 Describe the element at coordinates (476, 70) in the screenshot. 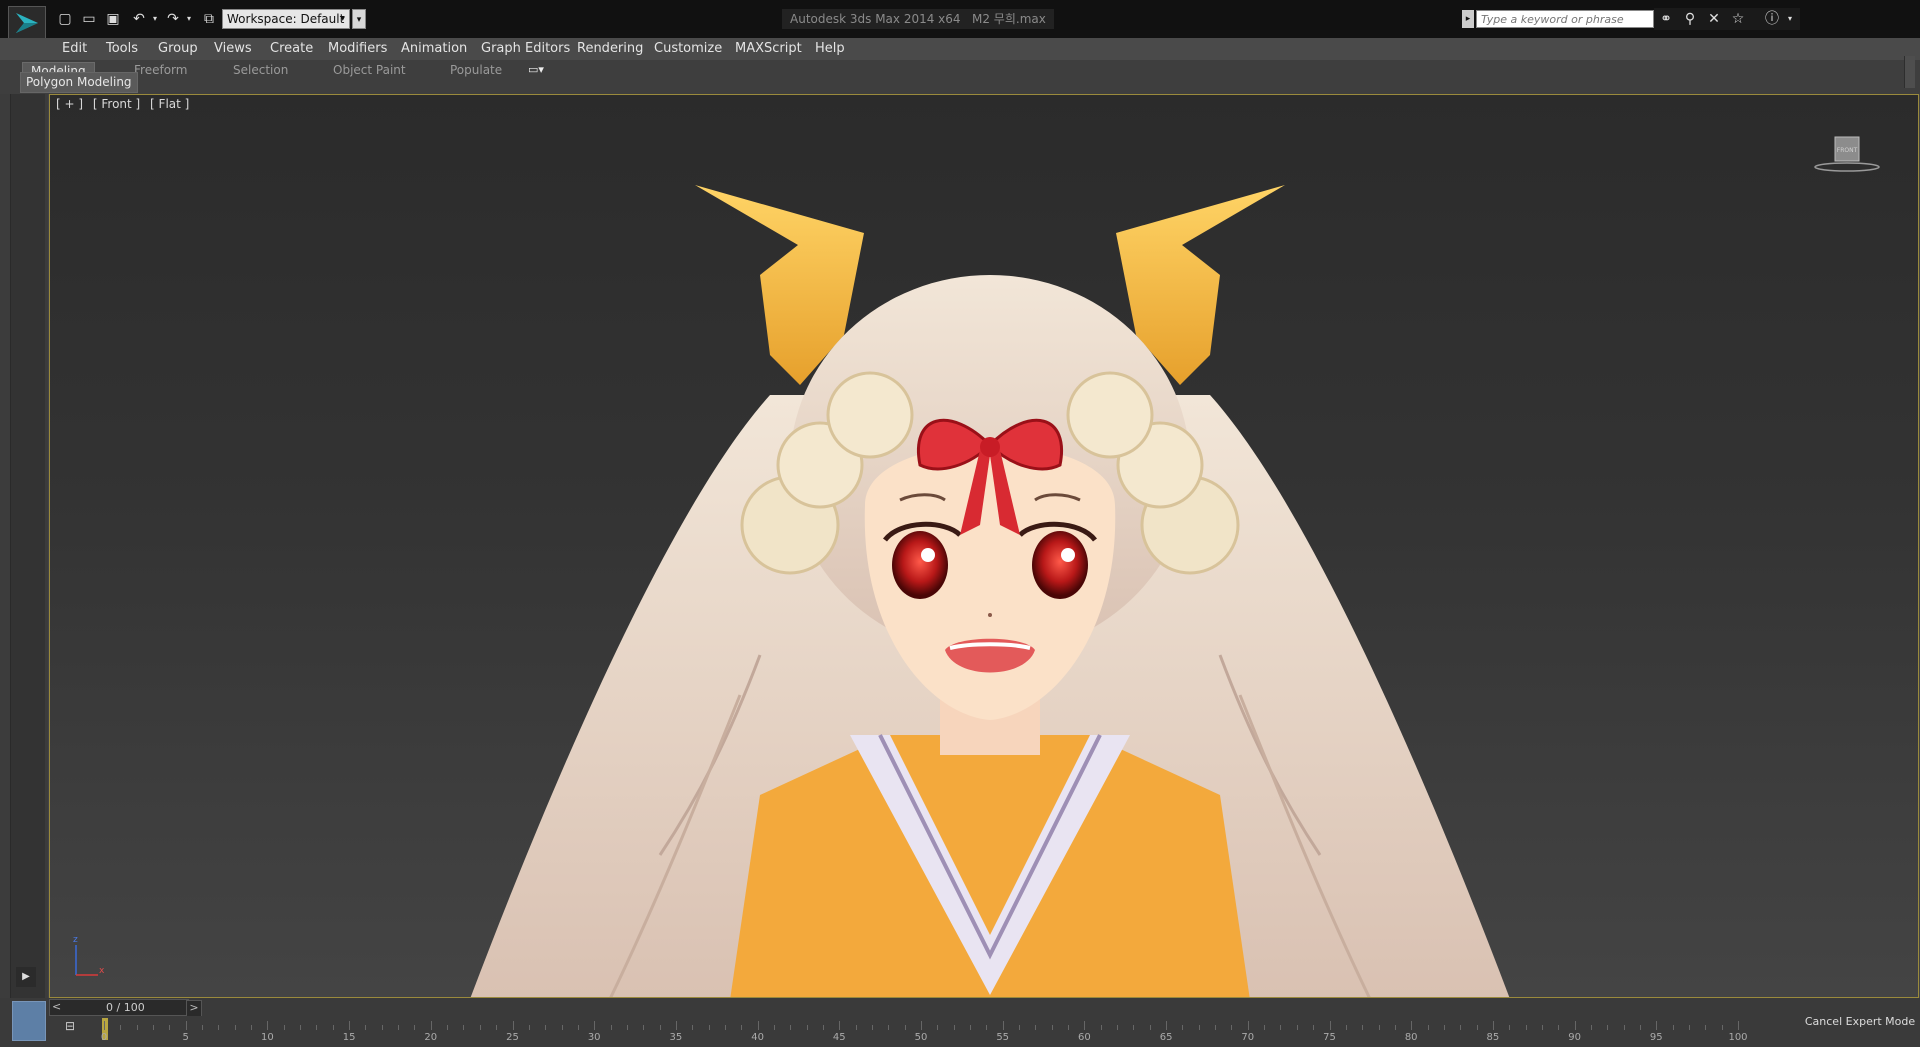

I see `tab-populate: Populate` at that location.